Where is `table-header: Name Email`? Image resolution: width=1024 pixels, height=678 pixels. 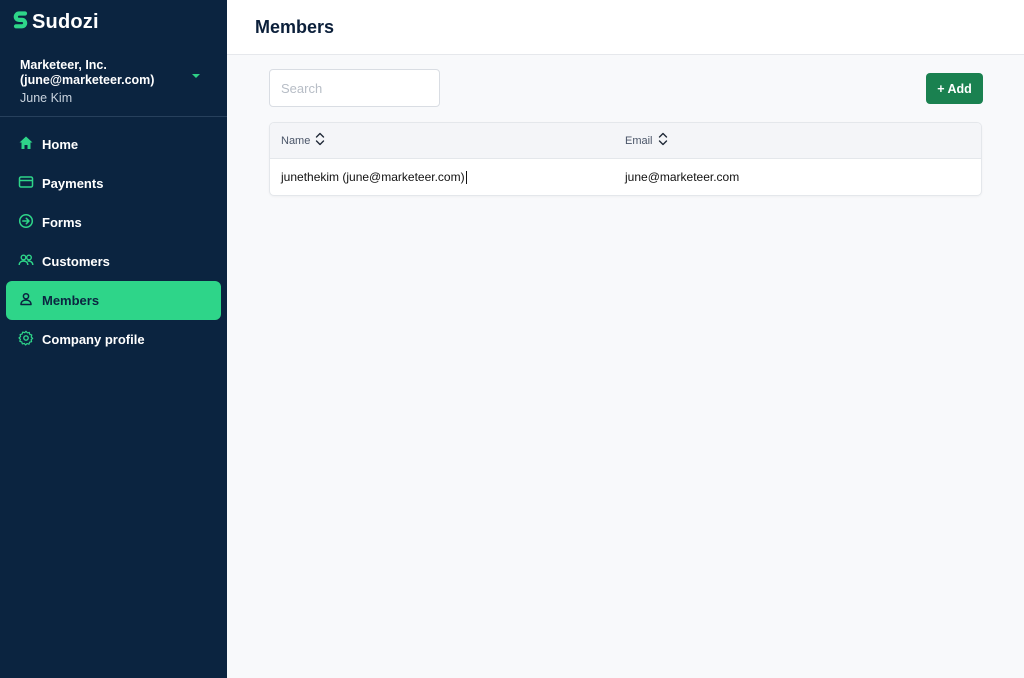 table-header: Name Email is located at coordinates (625, 141).